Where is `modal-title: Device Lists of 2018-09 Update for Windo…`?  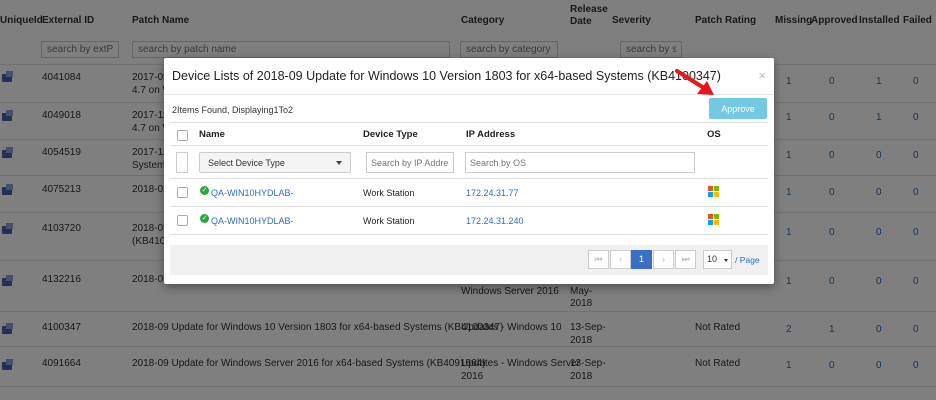 modal-title: Device Lists of 2018-09 Update for Windo… is located at coordinates (446, 76).